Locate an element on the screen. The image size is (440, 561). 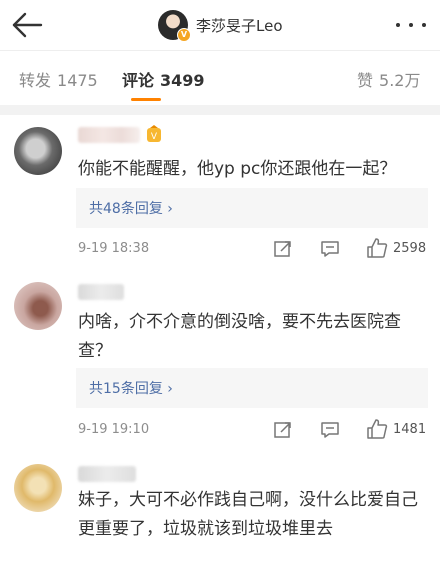
comment-time: 9-19 18:38 is located at coordinates (114, 248).